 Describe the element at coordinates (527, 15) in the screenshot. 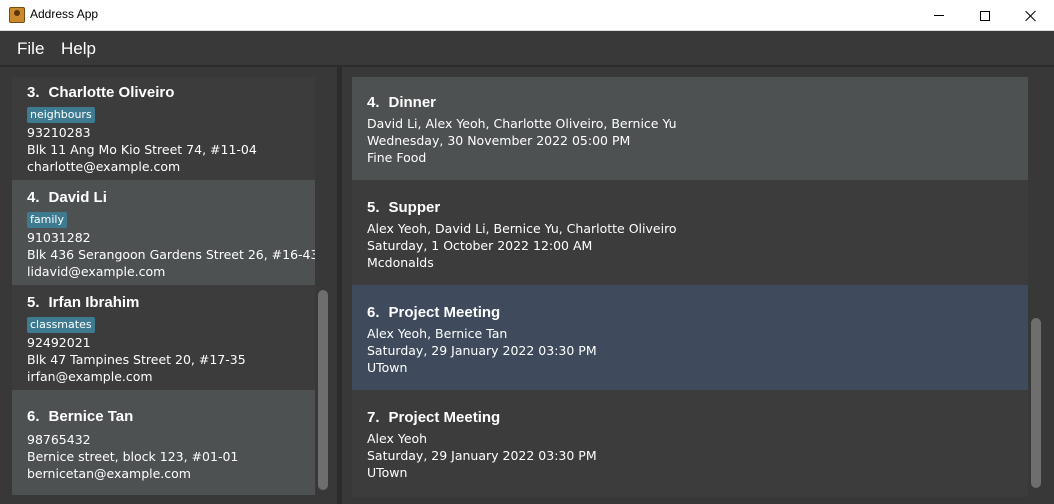

I see `title-bar: Address App` at that location.